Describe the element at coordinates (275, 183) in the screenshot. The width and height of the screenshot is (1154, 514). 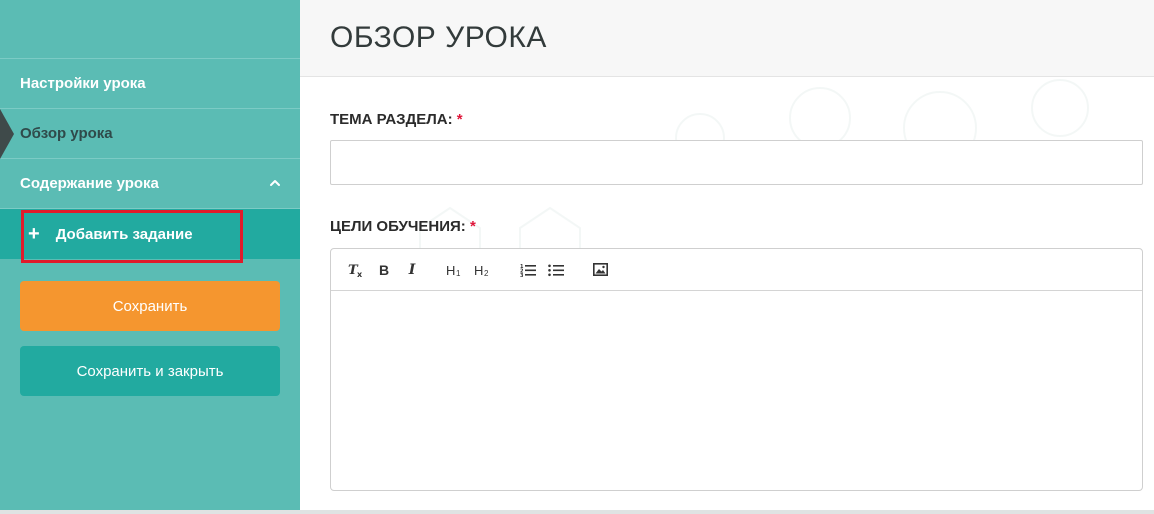
I see `chevron-up-icon` at that location.